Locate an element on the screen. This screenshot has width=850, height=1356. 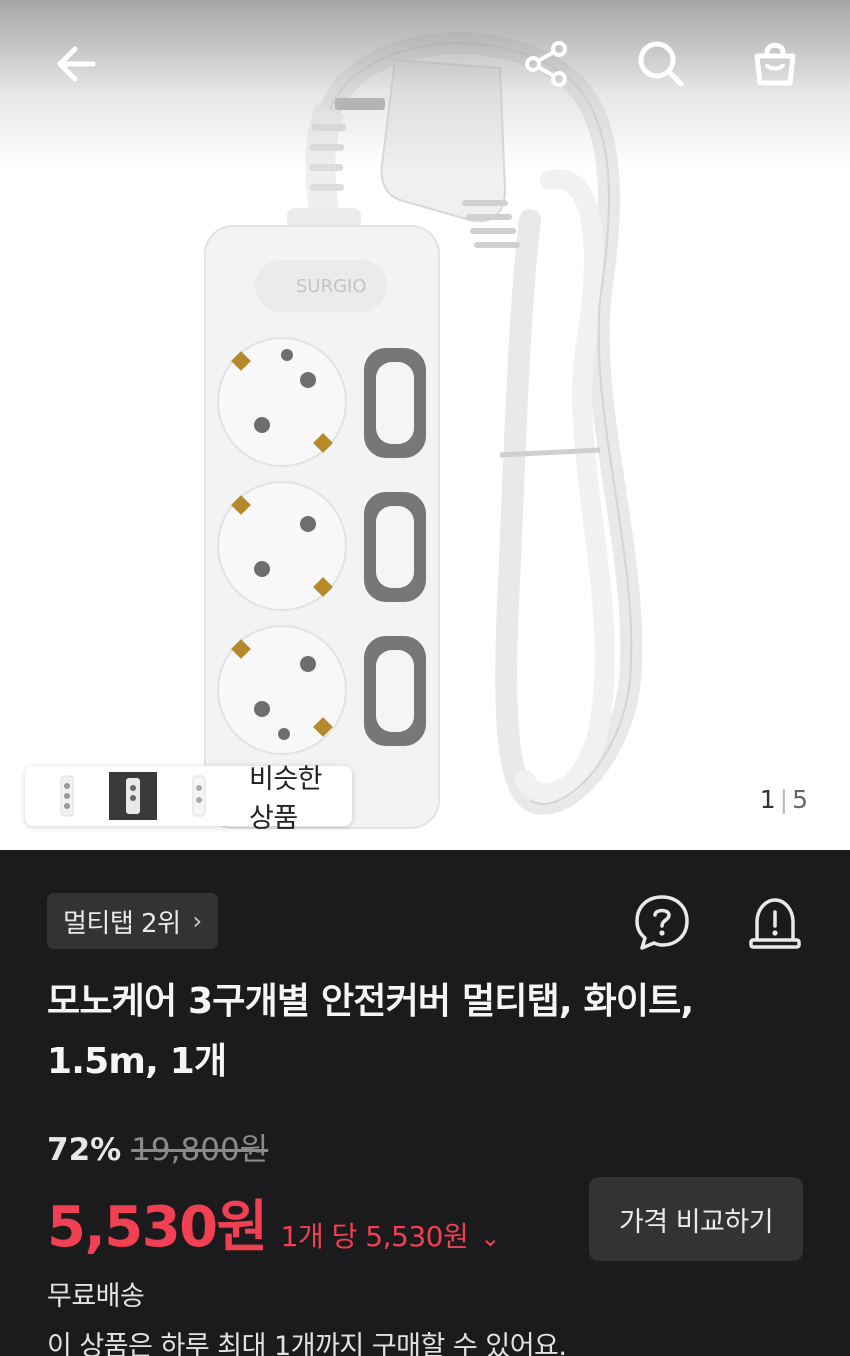
product-title-line: 1.5m, 1개 is located at coordinates (137, 1061).